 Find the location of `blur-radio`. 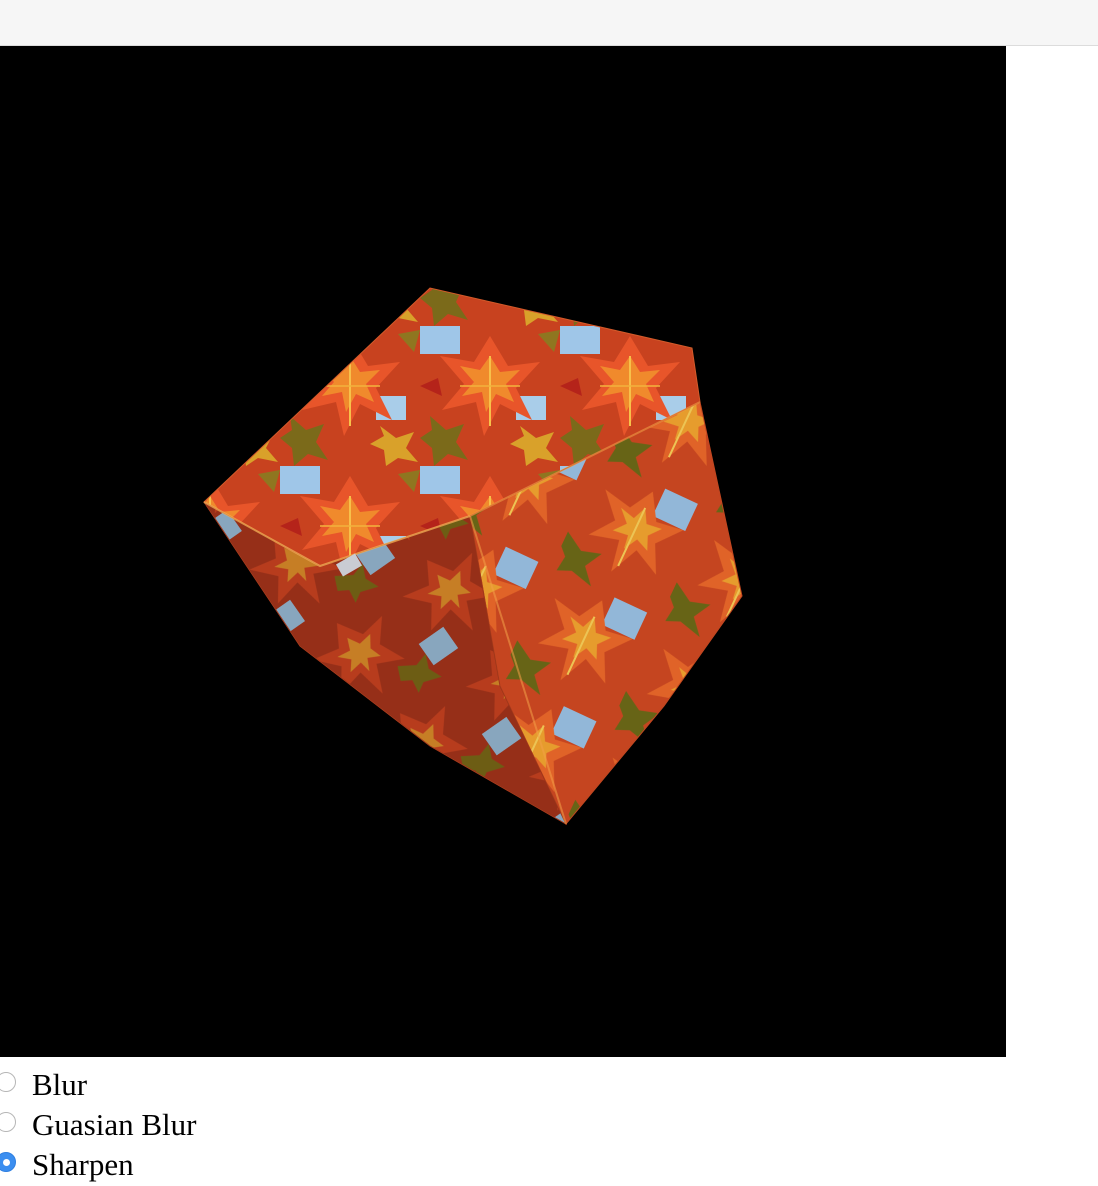

blur-radio is located at coordinates (8, 1082).